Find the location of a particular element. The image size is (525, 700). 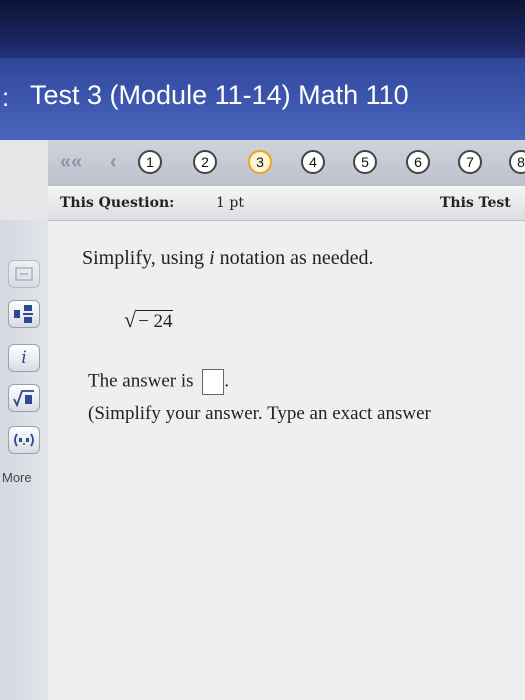

radical-expression: √ − 24 is located at coordinates (148, 320).